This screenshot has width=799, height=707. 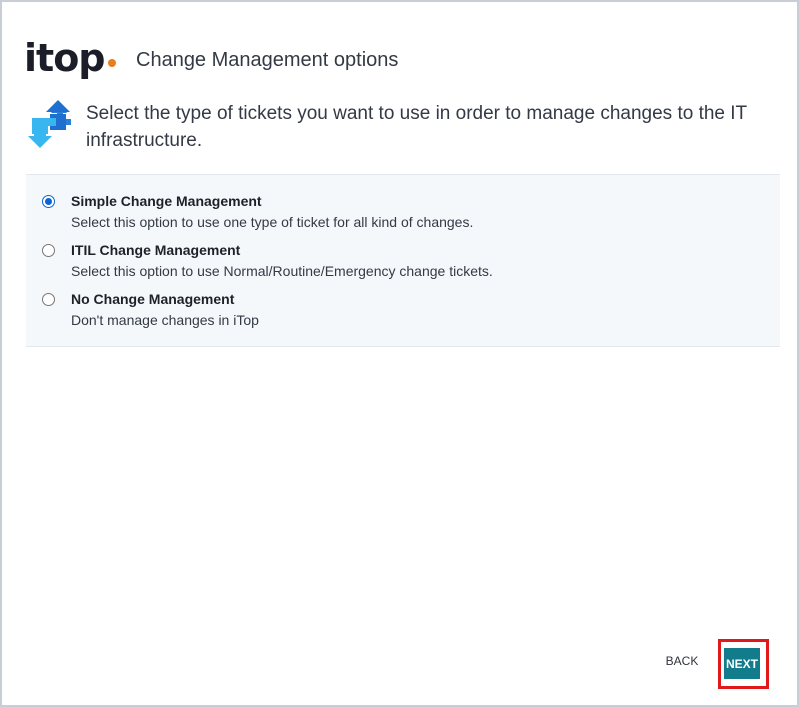 What do you see at coordinates (48, 201) in the screenshot?
I see `radio-simple-change` at bounding box center [48, 201].